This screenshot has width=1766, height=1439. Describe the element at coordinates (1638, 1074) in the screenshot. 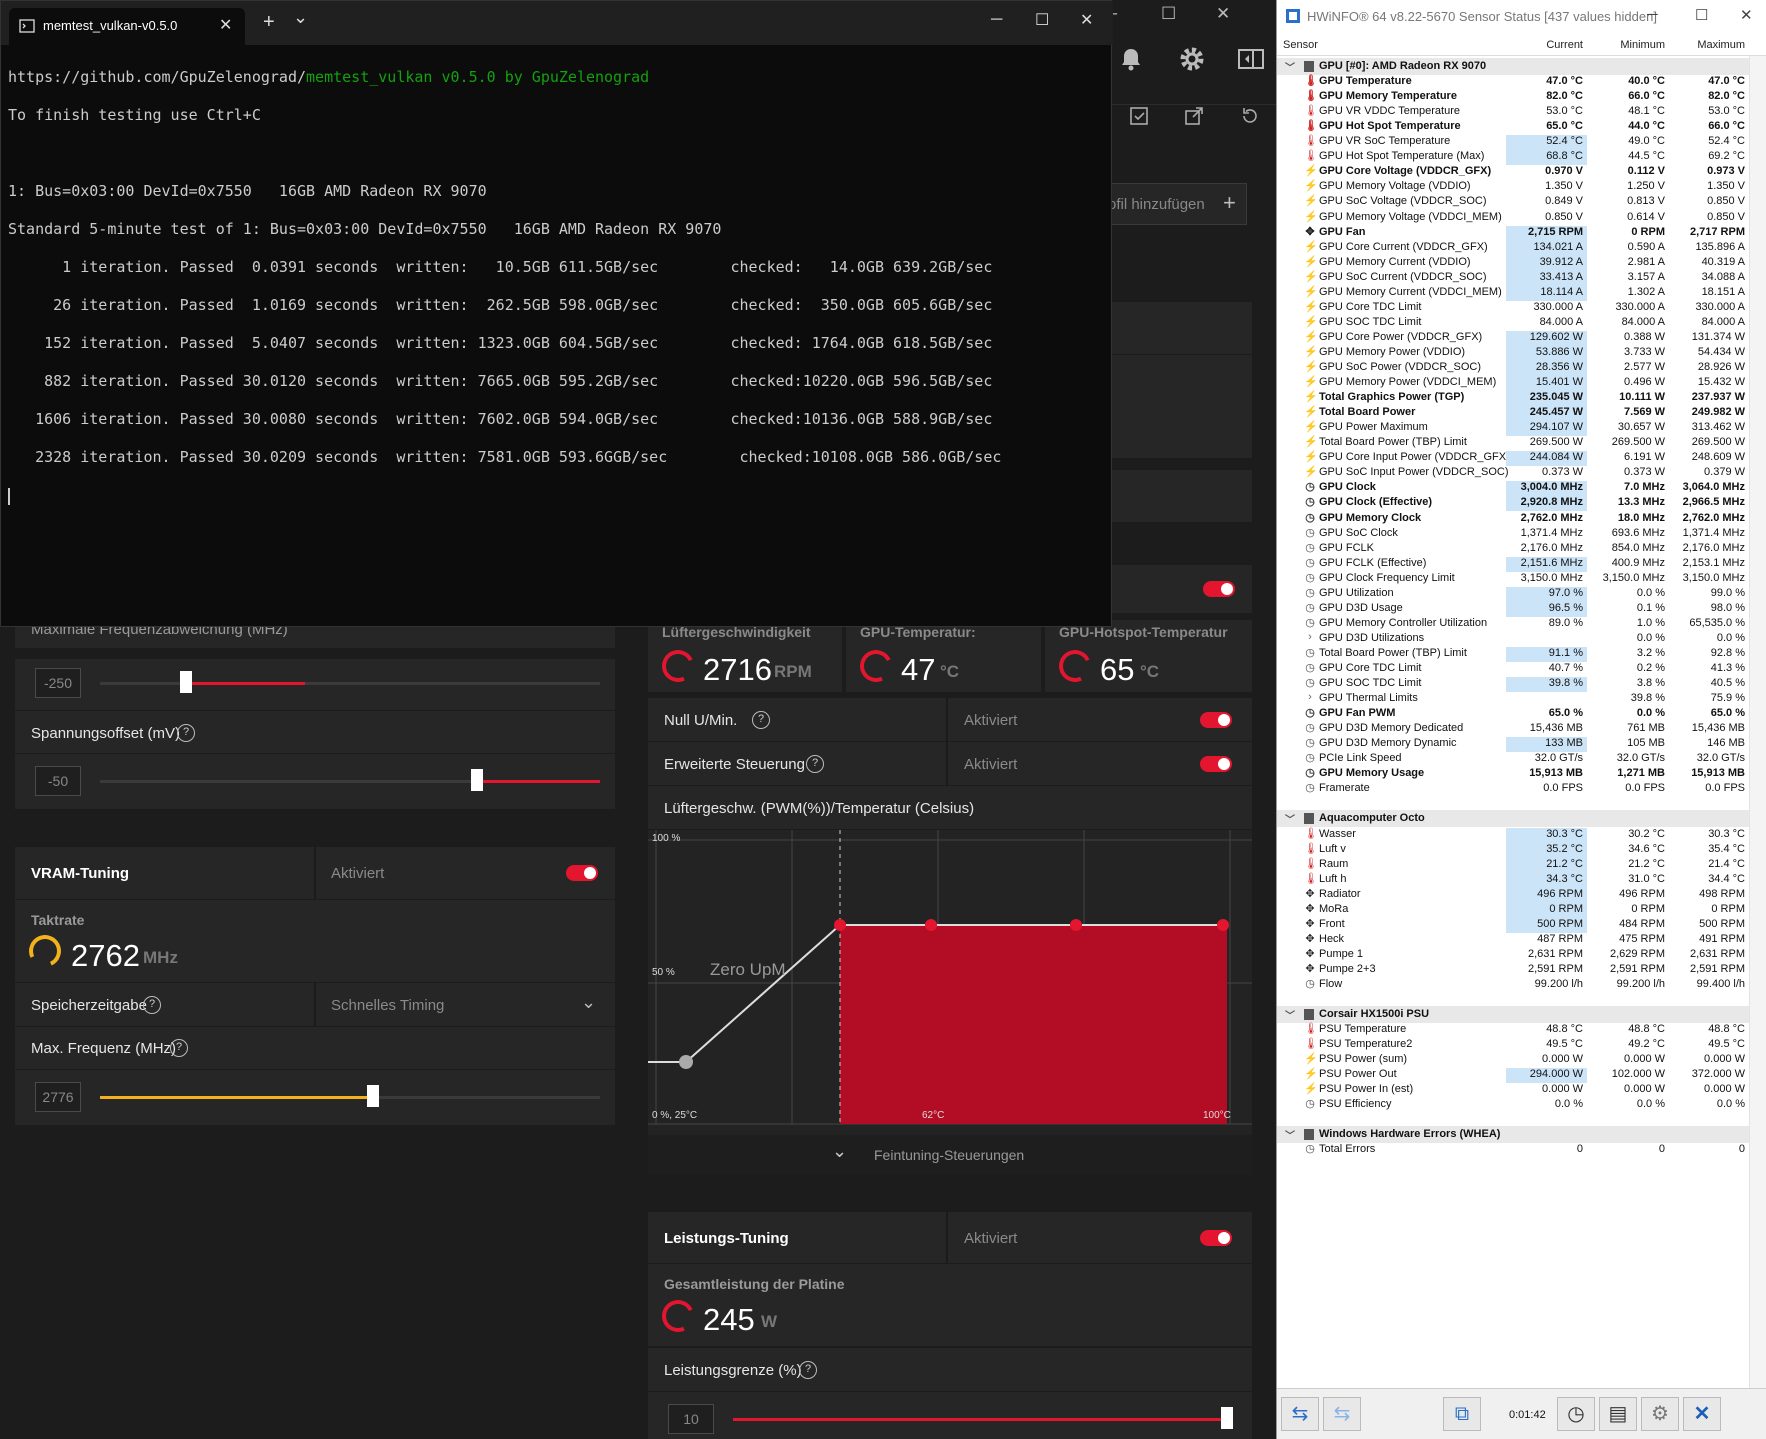

I see `sensor-minimum: 102.000 W` at that location.